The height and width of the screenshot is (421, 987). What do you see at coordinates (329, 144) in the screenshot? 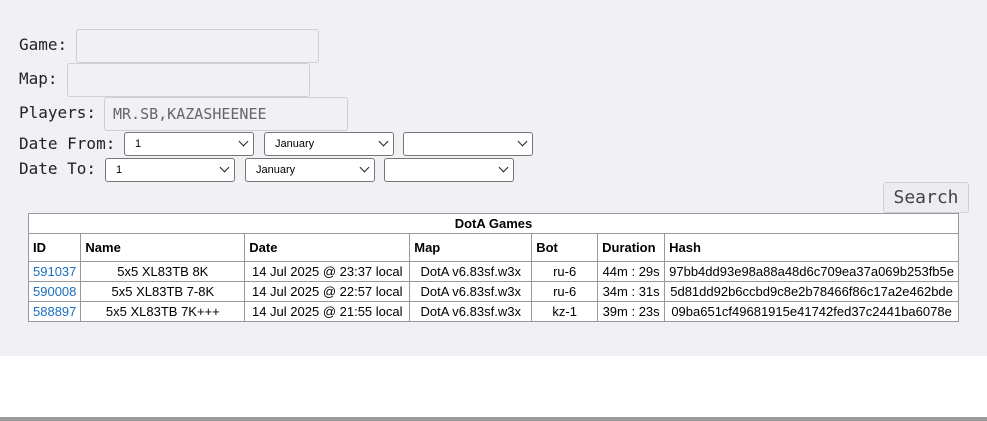
I see `date-from-month-select: January` at bounding box center [329, 144].